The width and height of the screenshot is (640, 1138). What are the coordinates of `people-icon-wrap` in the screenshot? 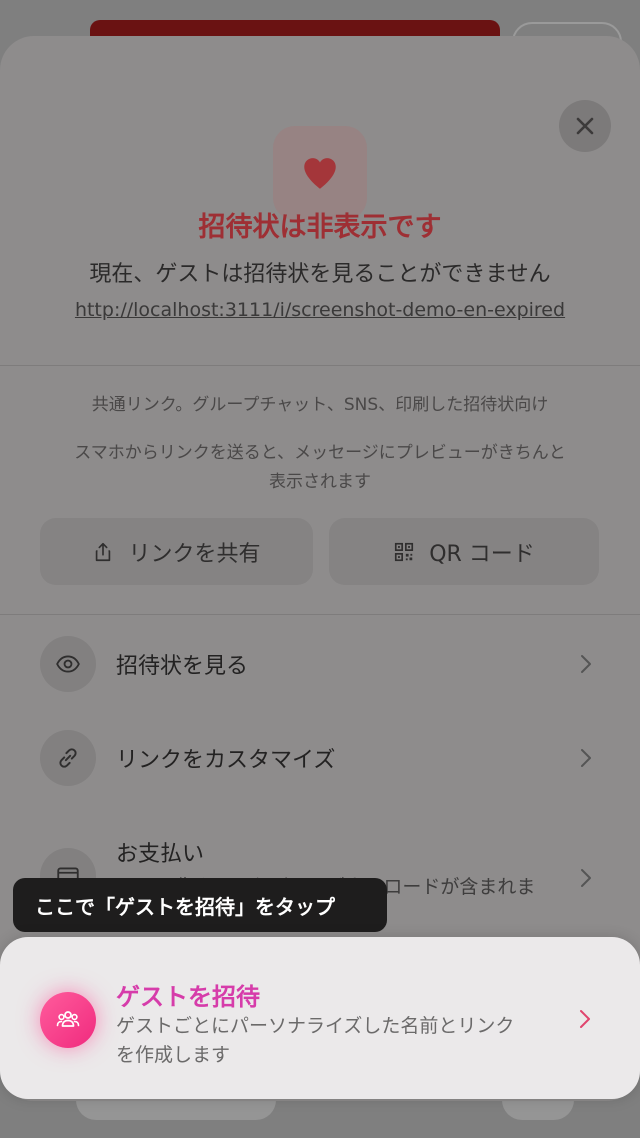 It's located at (68, 1020).